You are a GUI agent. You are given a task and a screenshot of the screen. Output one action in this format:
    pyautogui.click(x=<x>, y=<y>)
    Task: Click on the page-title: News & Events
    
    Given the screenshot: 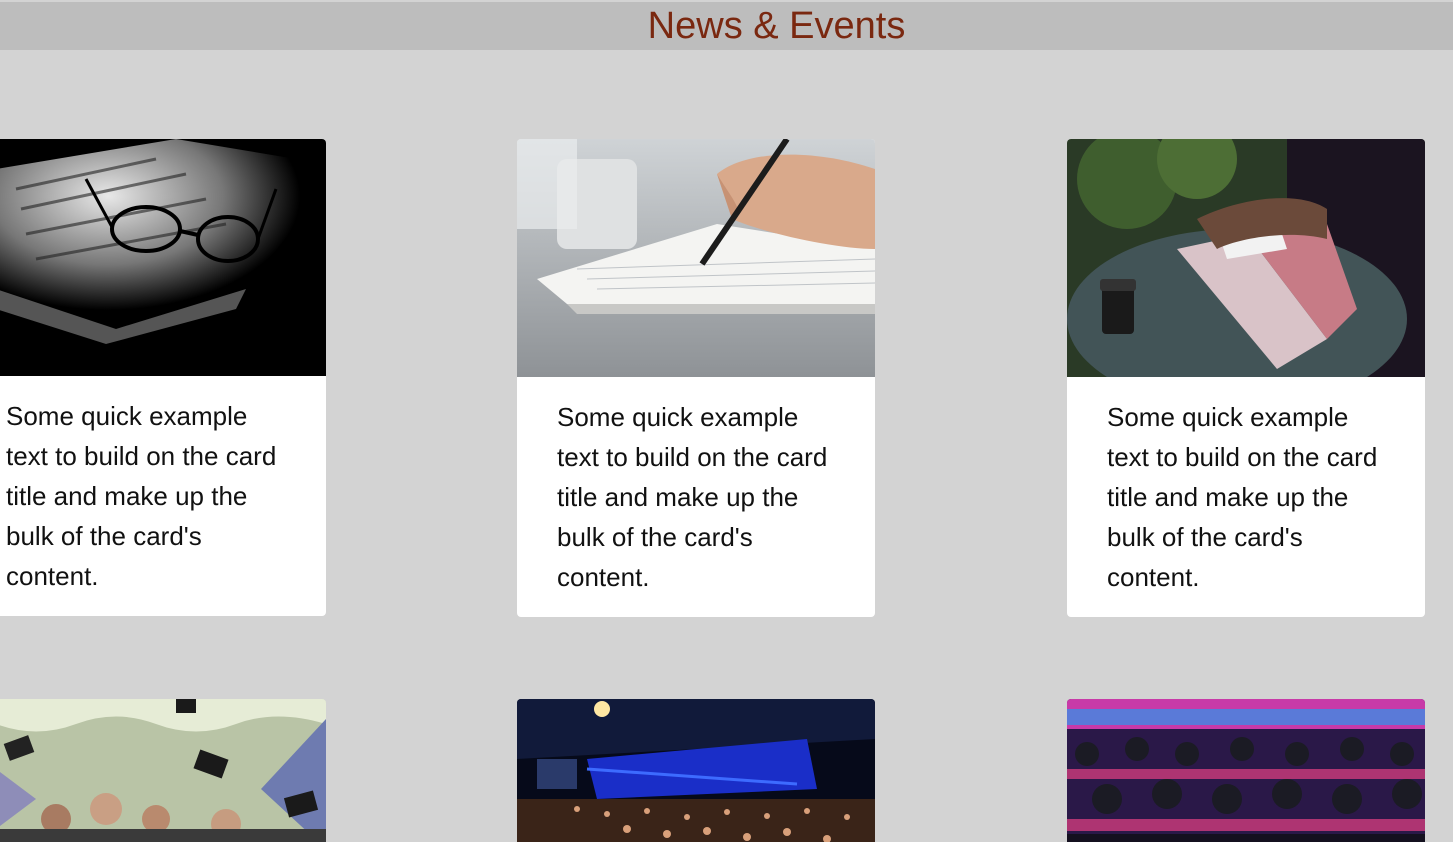 What is the action you would take?
    pyautogui.click(x=776, y=26)
    